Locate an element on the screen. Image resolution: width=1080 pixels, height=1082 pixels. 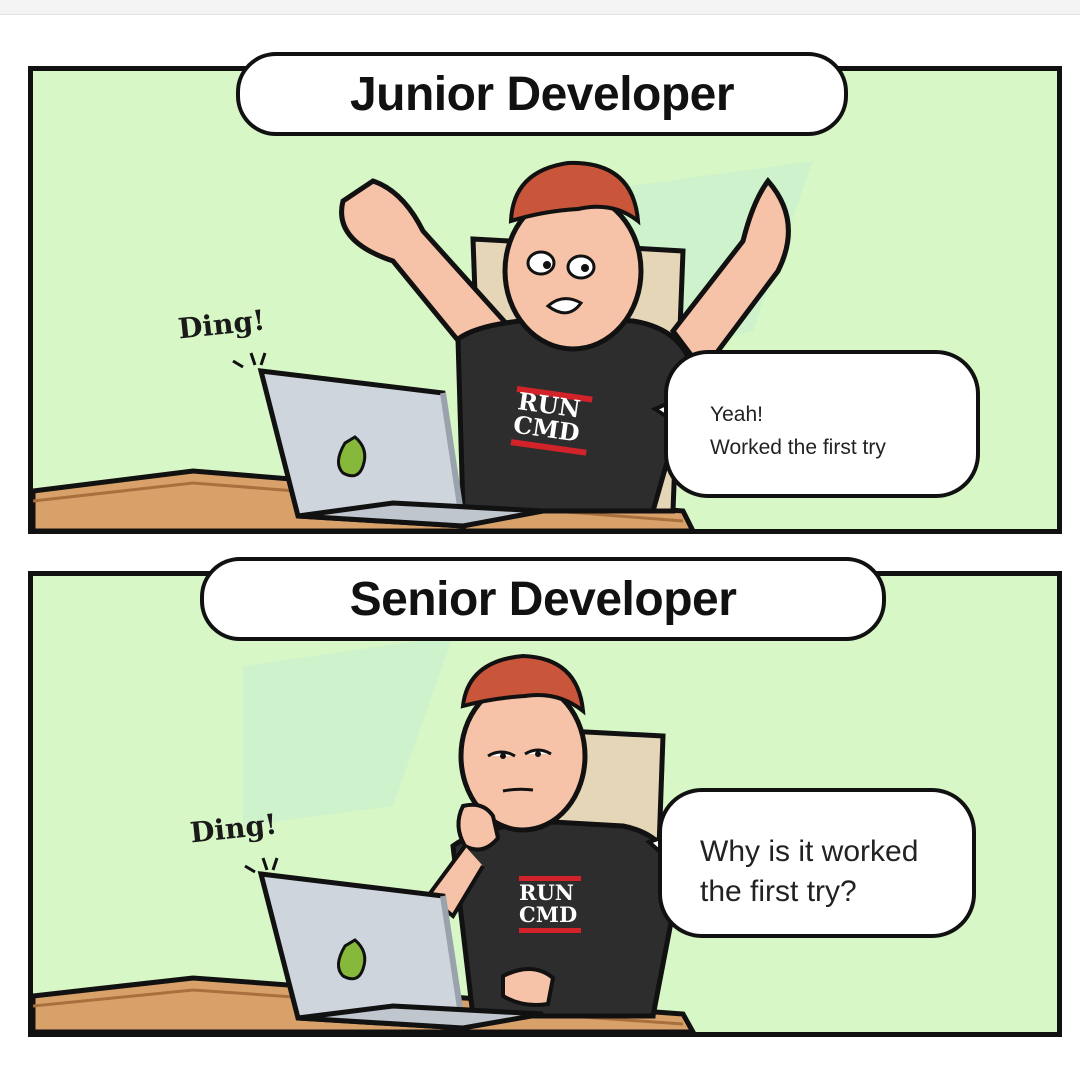
panel-title-junior: Junior Developer is located at coordinates (542, 94).